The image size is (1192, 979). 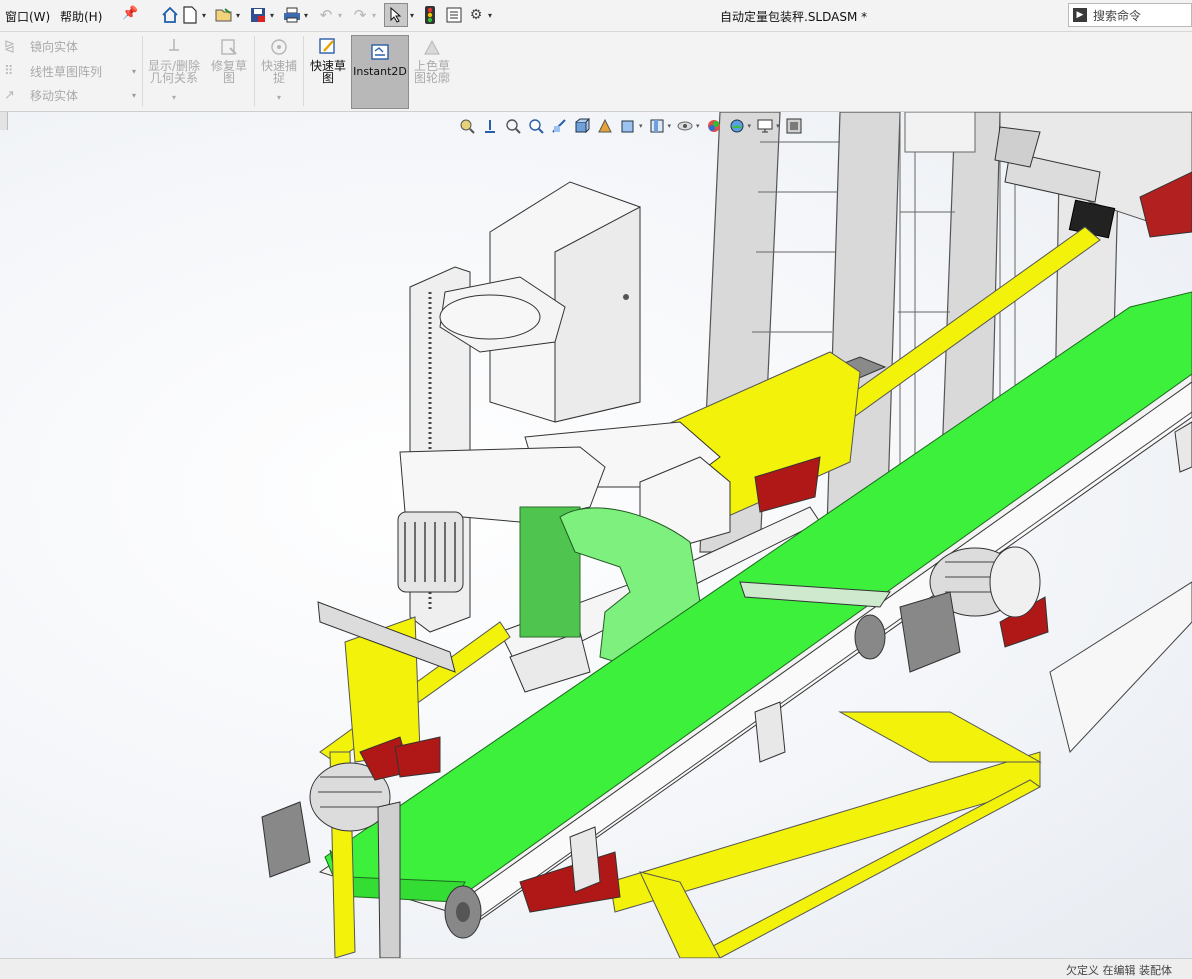 What do you see at coordinates (940, 132) in the screenshot?
I see `hopper-top` at bounding box center [940, 132].